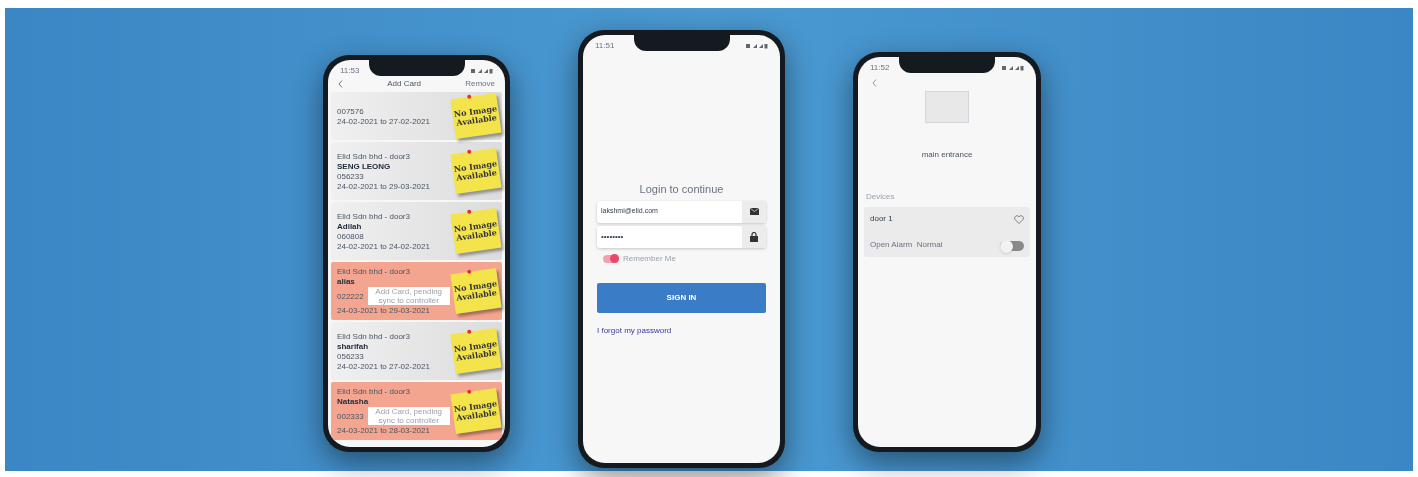 Image resolution: width=1418 pixels, height=477 pixels. I want to click on card-holder-name: sharifah, so click(353, 346).